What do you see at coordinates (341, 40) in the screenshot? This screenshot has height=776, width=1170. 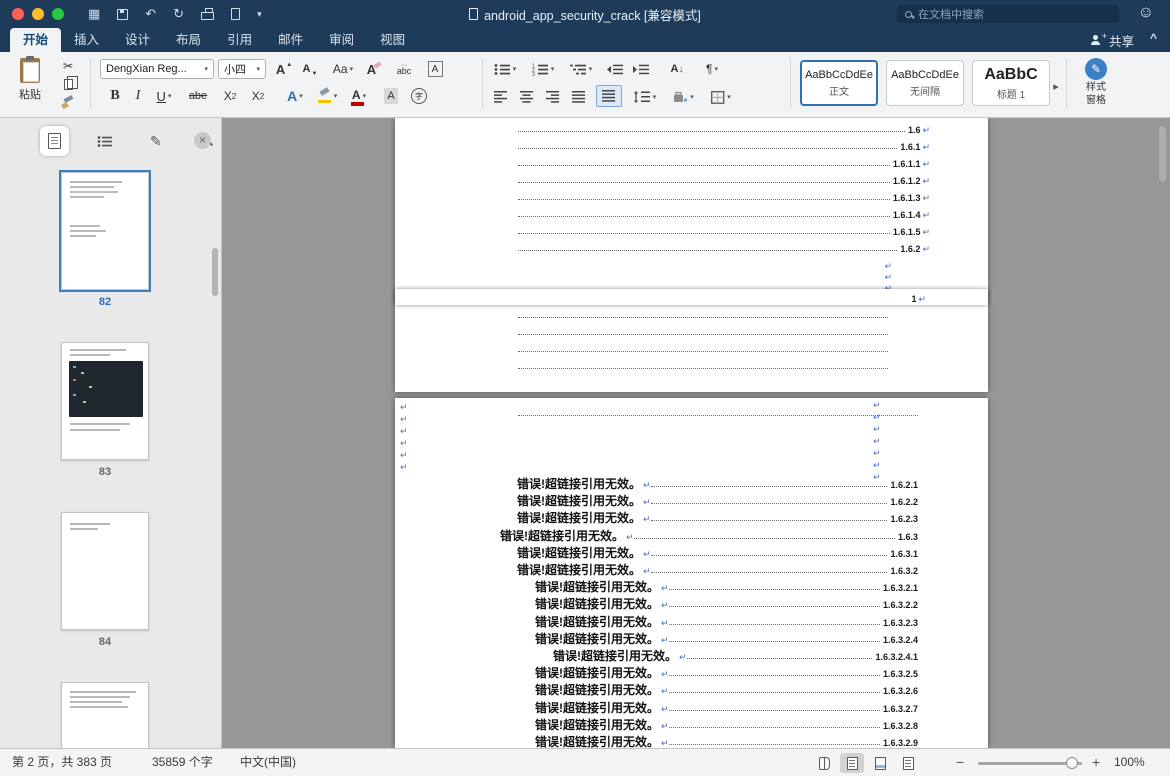 I see `ribbon-tab: 审阅` at bounding box center [341, 40].